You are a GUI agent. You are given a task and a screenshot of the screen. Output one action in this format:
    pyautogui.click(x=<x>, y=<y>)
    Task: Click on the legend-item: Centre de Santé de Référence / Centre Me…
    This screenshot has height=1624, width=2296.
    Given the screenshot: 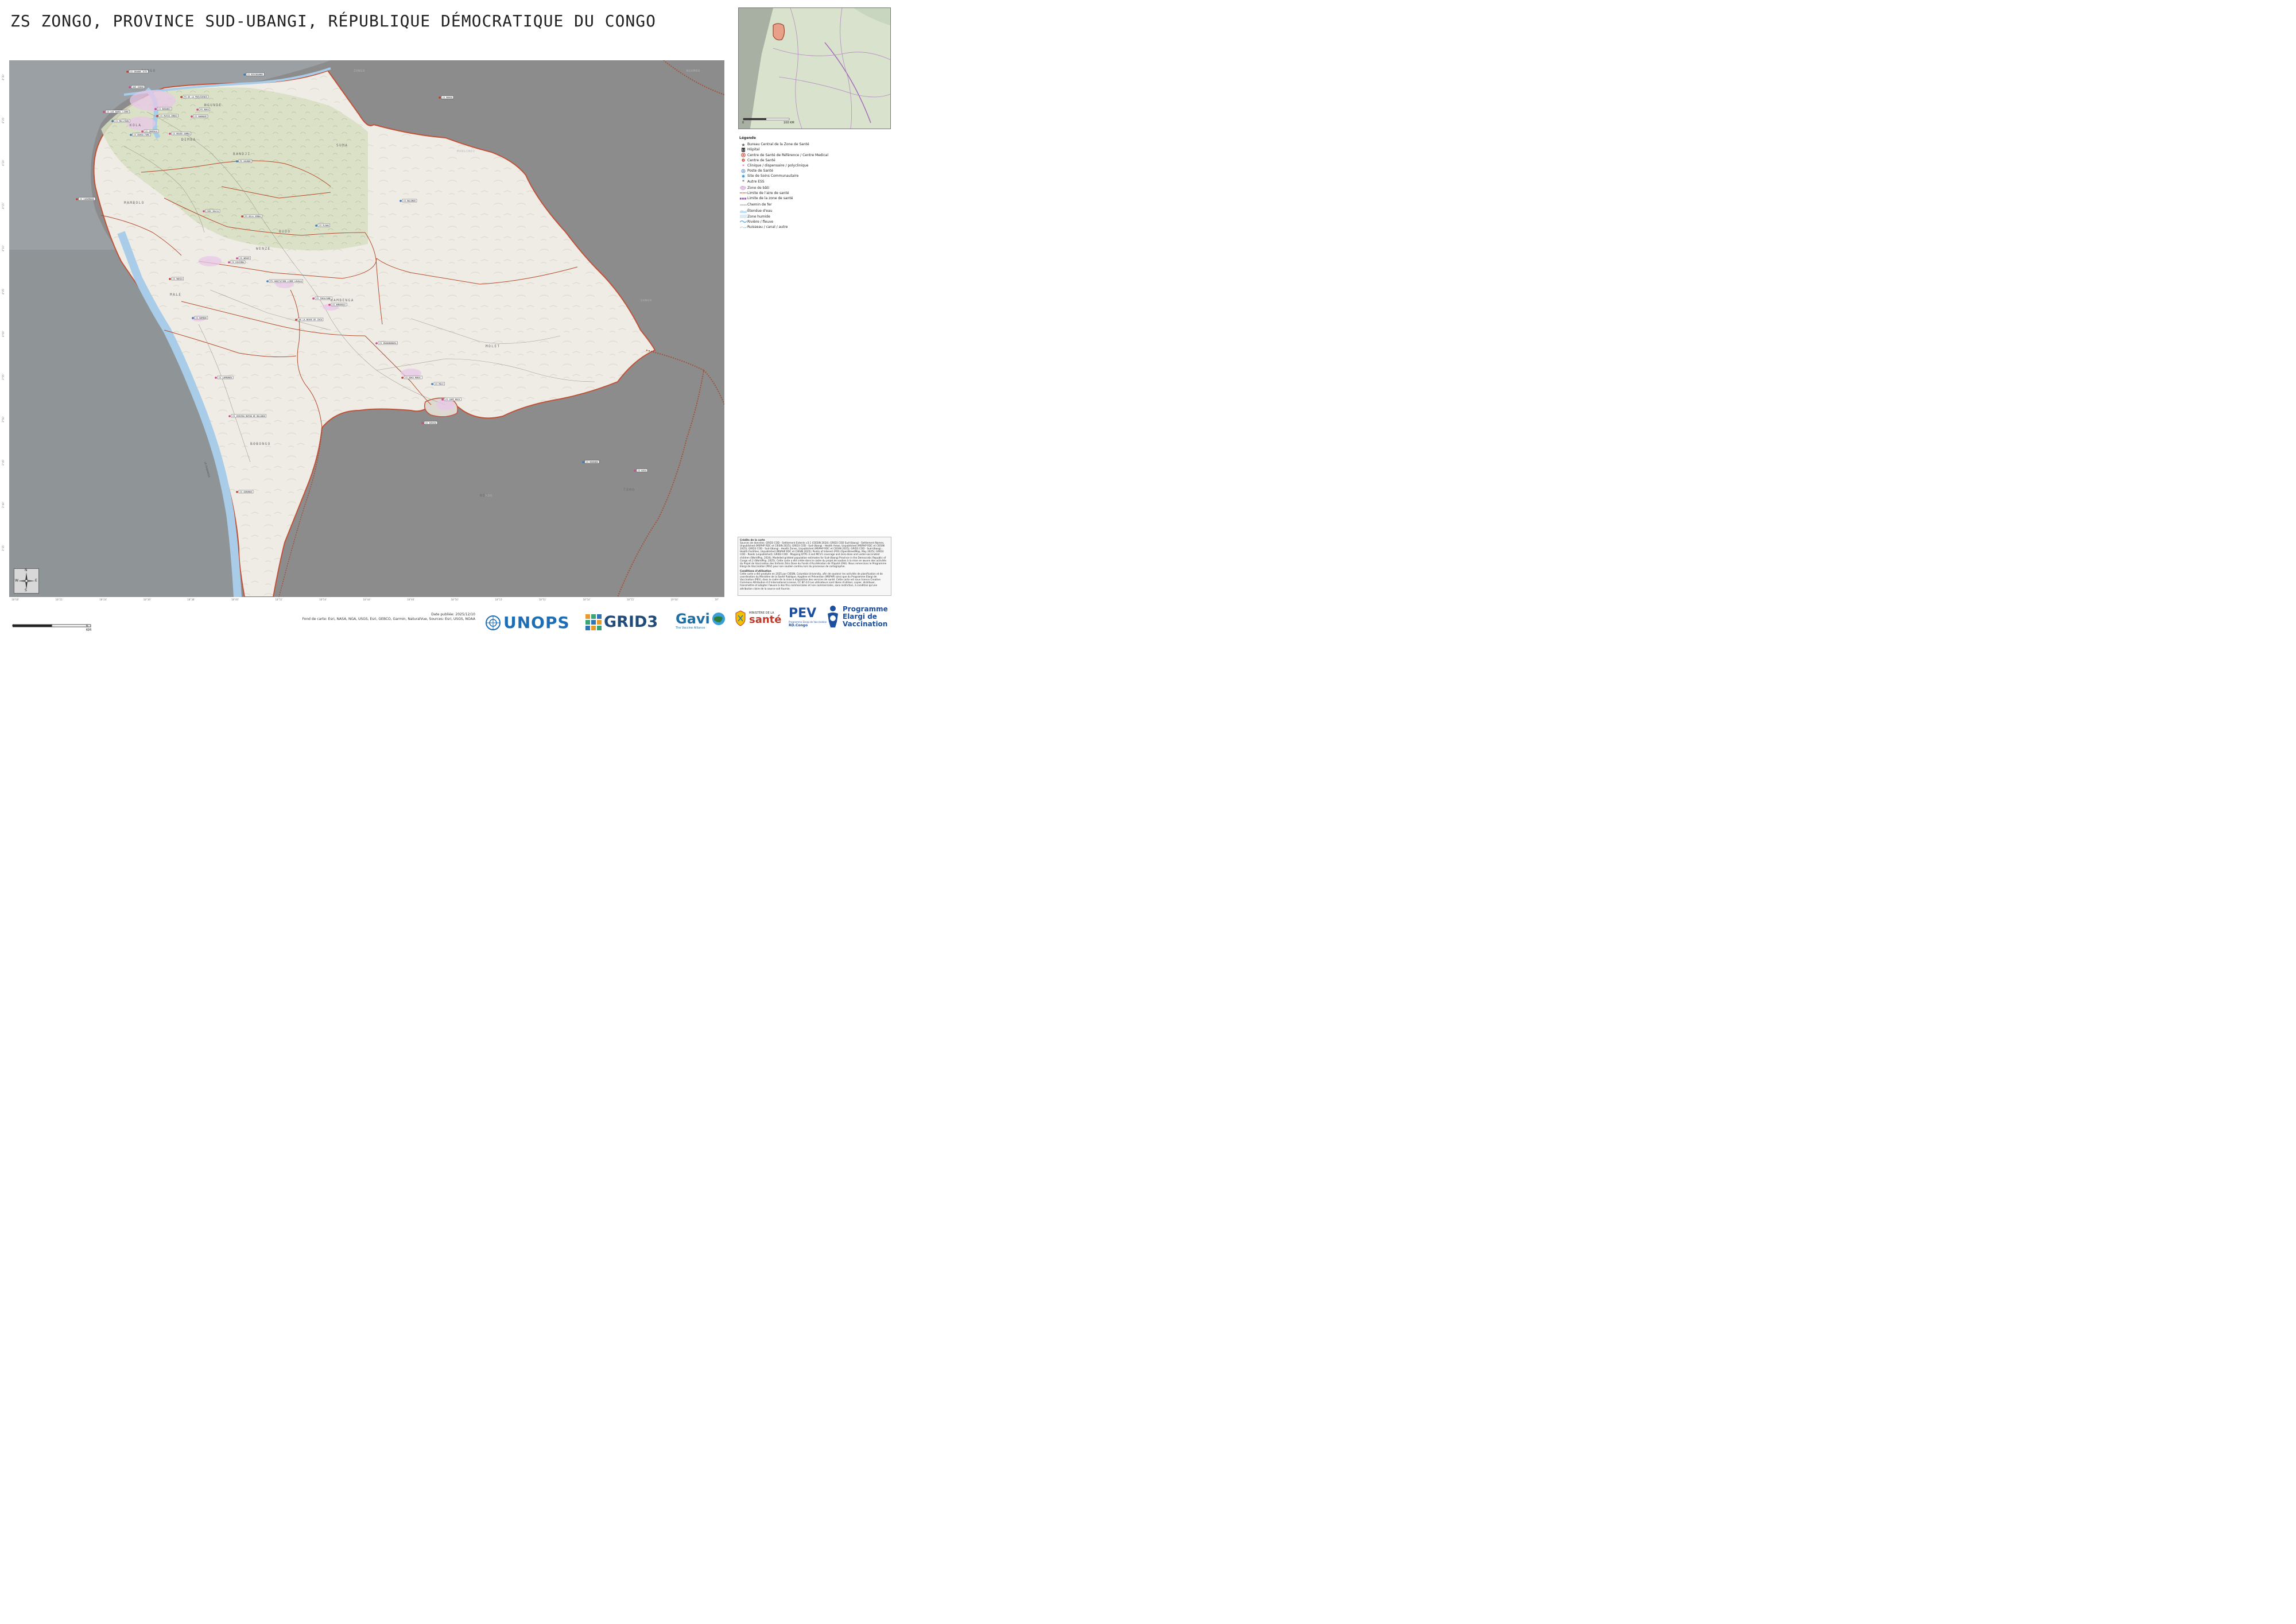 What is the action you would take?
    pyautogui.click(x=814, y=155)
    